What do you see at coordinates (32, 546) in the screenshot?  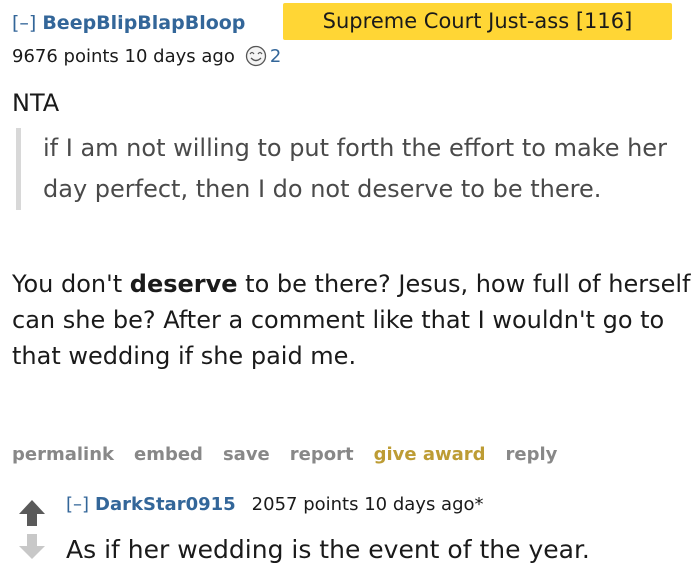 I see `downvote-arrow-icon` at bounding box center [32, 546].